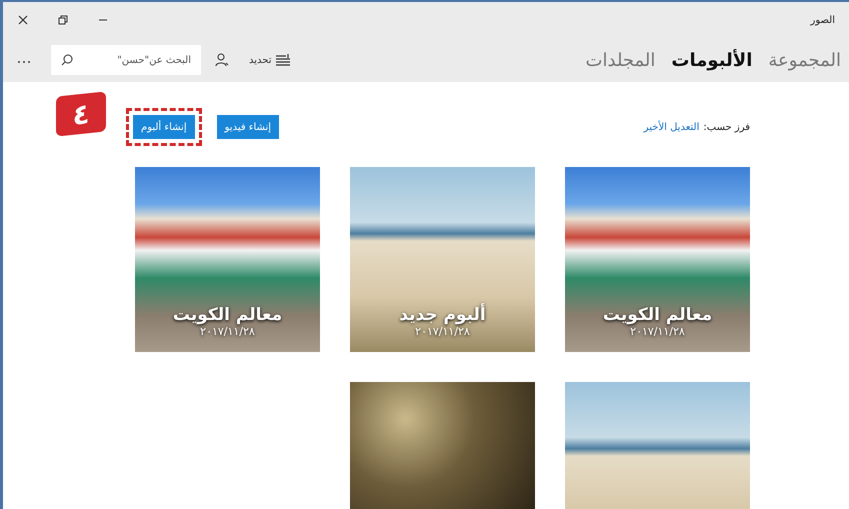 This screenshot has width=849, height=509. I want to click on create-button: إنشاء فيديو, so click(248, 127).